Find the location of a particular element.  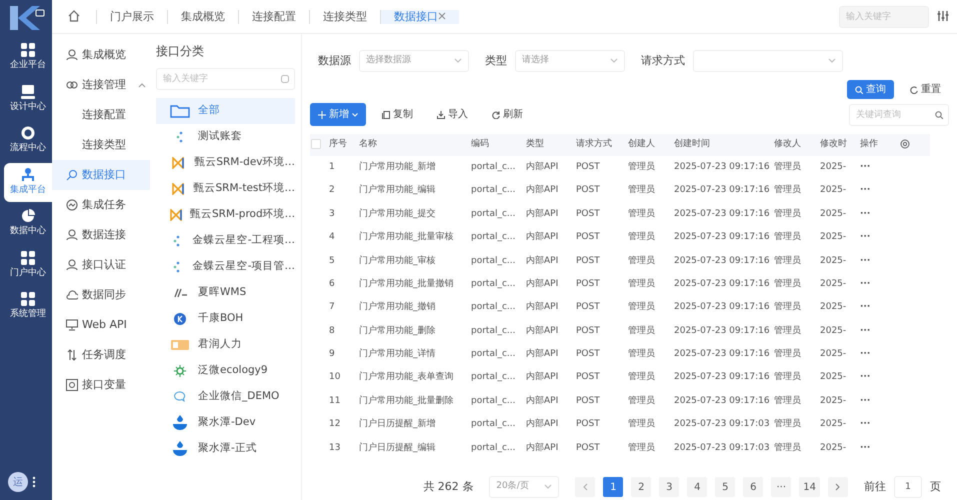

menu-item: 连接管理 is located at coordinates (101, 85).